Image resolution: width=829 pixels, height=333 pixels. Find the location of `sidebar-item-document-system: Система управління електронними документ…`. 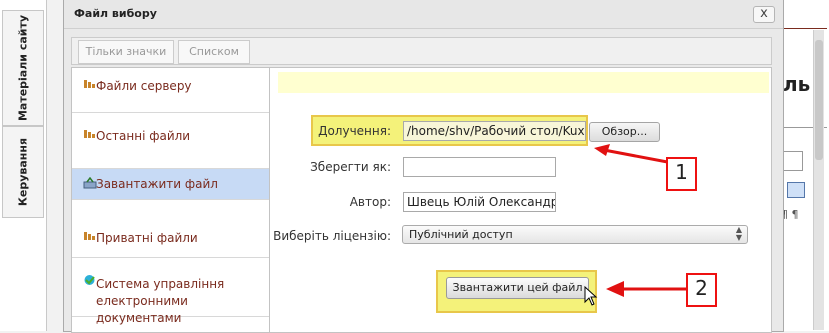

sidebar-item-document-system: Система управління електронними документ… is located at coordinates (170, 291).